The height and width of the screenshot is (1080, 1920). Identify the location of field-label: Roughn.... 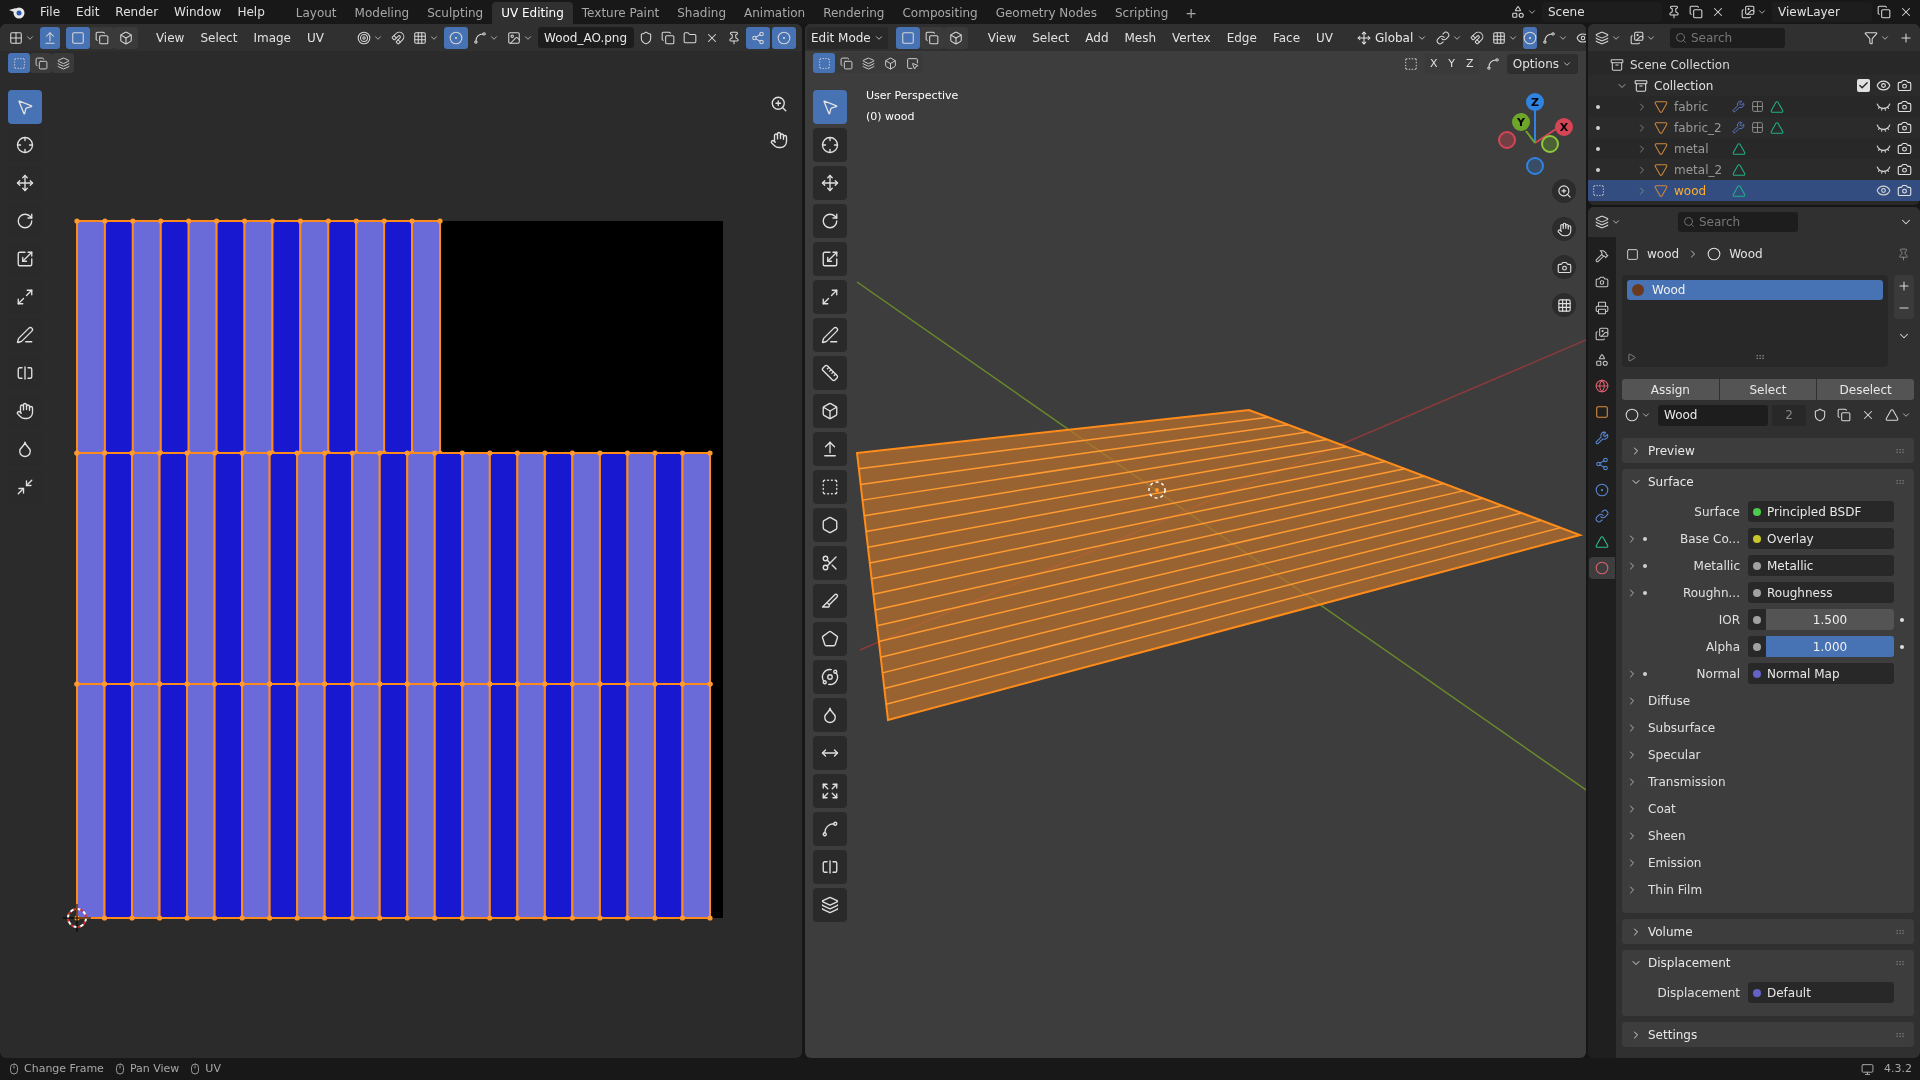
(1711, 593).